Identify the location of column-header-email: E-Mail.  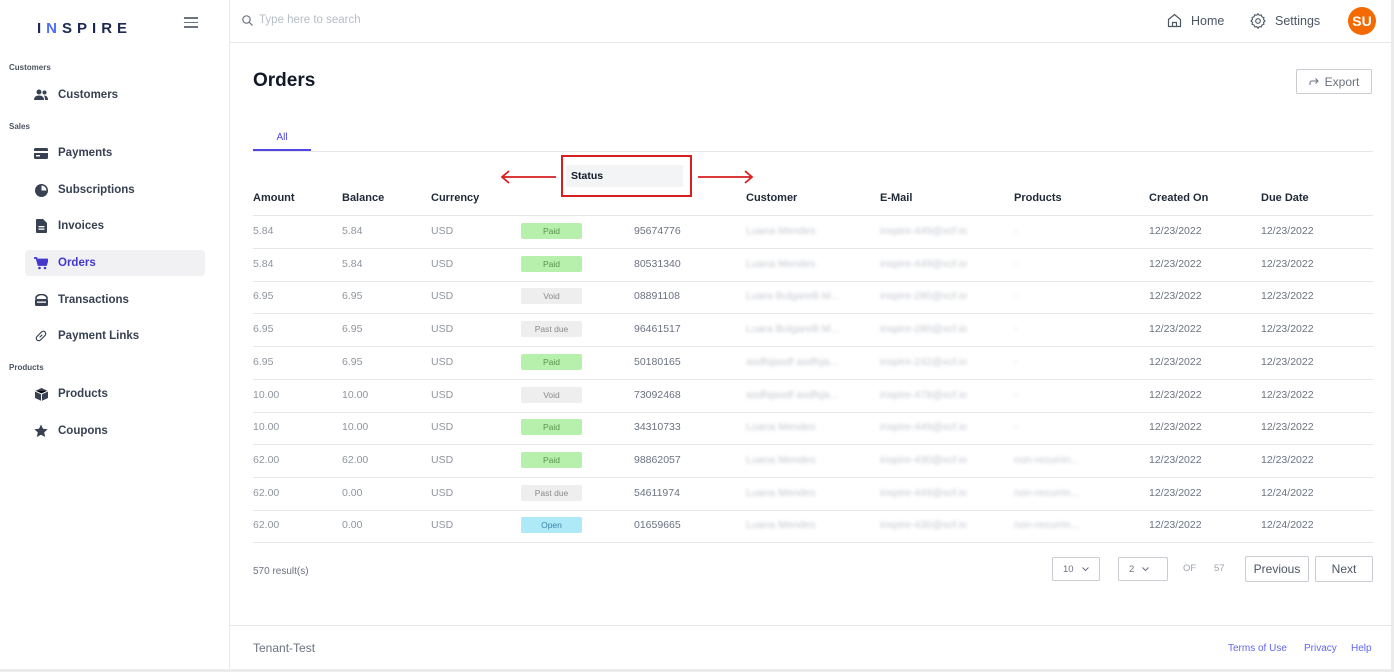
(896, 198).